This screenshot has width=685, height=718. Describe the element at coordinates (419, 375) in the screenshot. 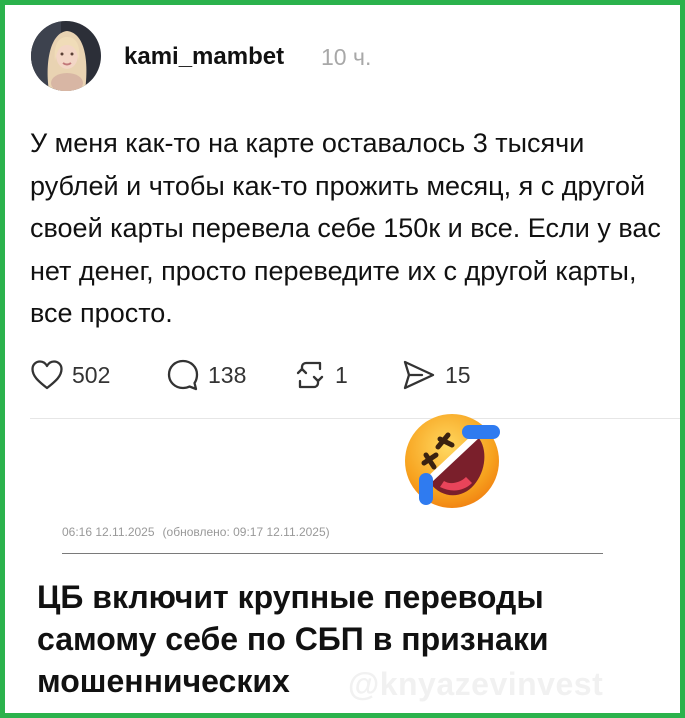

I see `send-icon` at that location.